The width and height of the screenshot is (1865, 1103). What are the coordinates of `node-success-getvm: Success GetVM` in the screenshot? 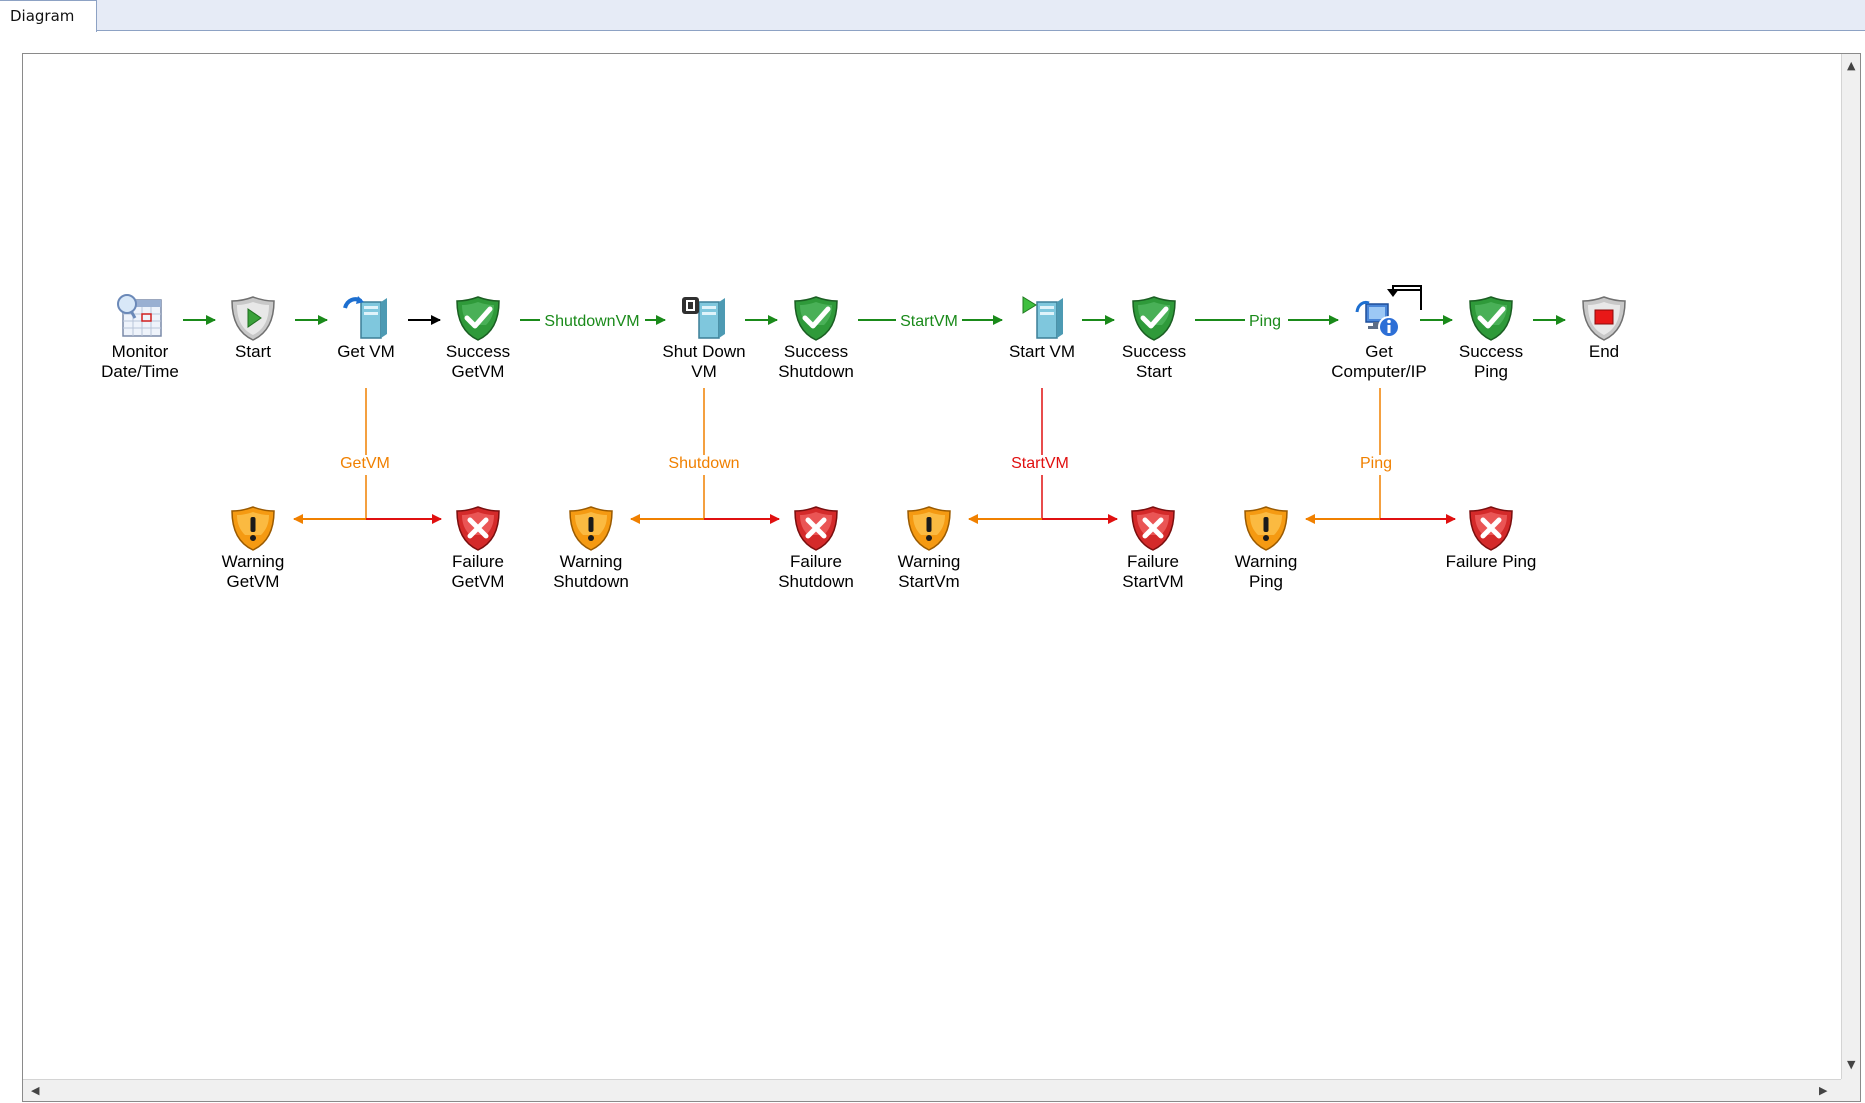 It's located at (478, 338).